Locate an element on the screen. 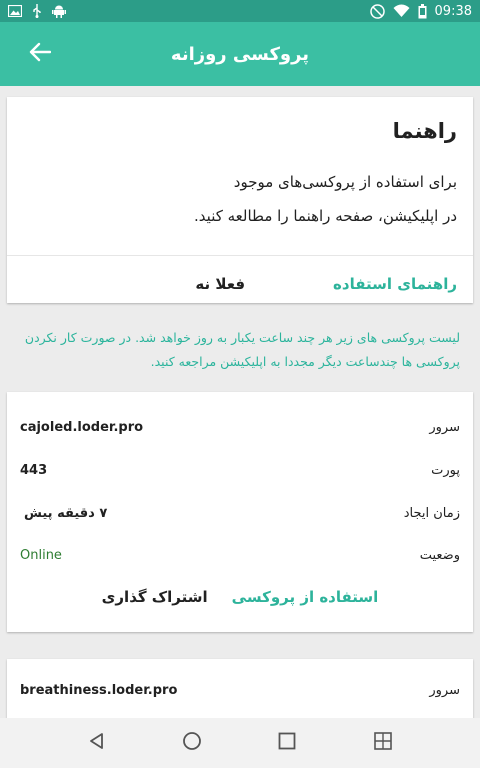 Image resolution: width=480 pixels, height=768 pixels. proxy-port-value: 443 is located at coordinates (33, 470).